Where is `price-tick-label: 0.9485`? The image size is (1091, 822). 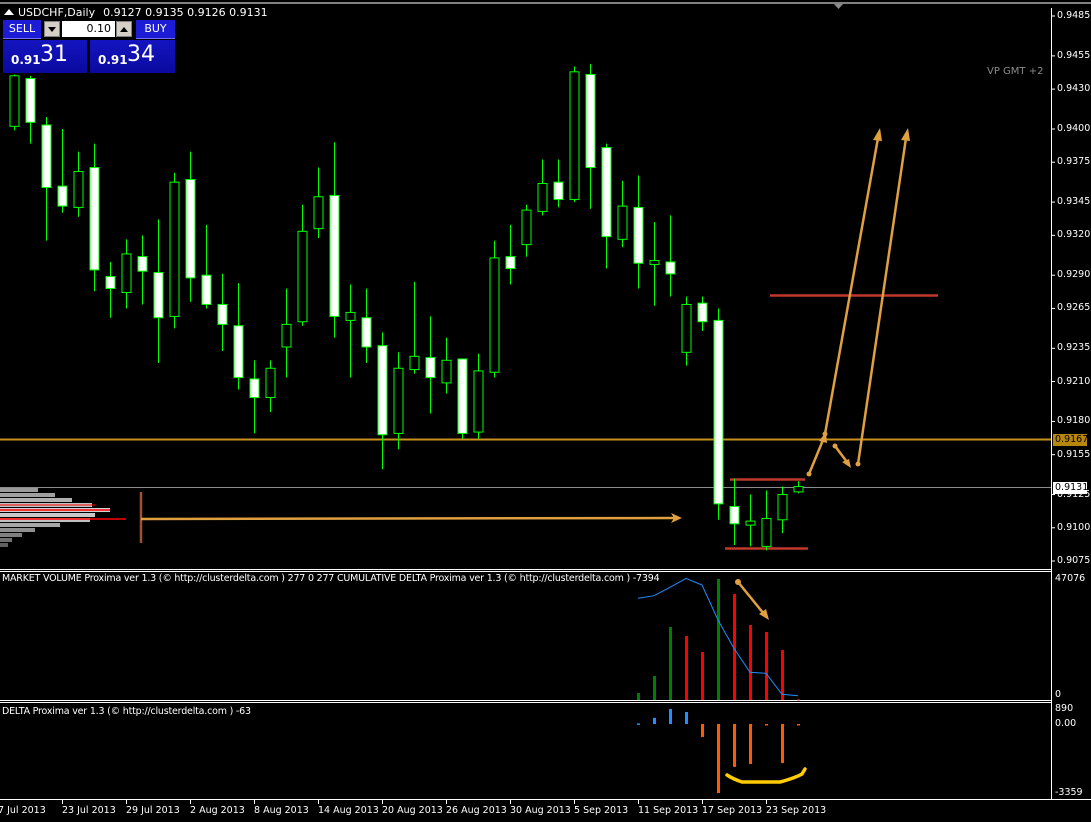
price-tick-label: 0.9485 is located at coordinates (1074, 15).